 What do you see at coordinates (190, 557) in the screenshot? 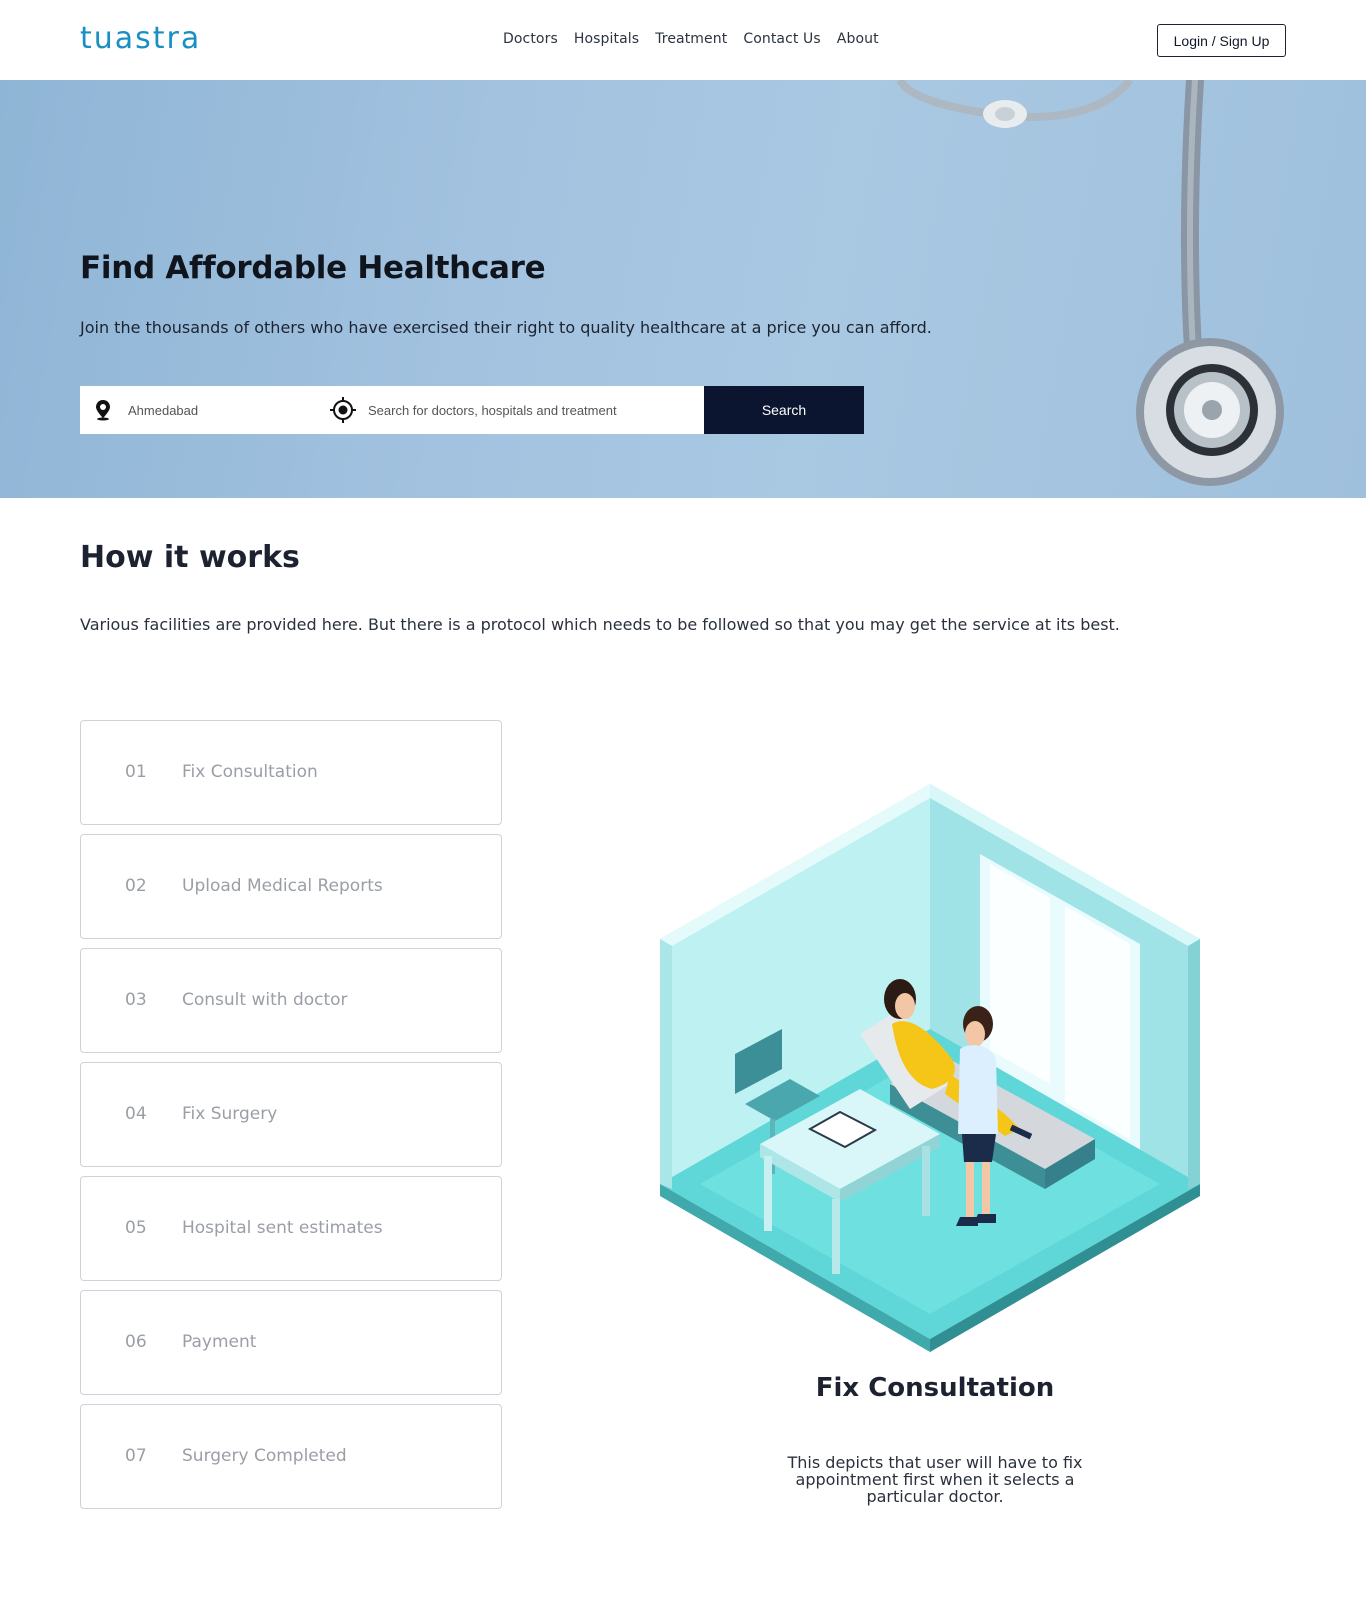
I see `how-it-works-title: How it works` at bounding box center [190, 557].